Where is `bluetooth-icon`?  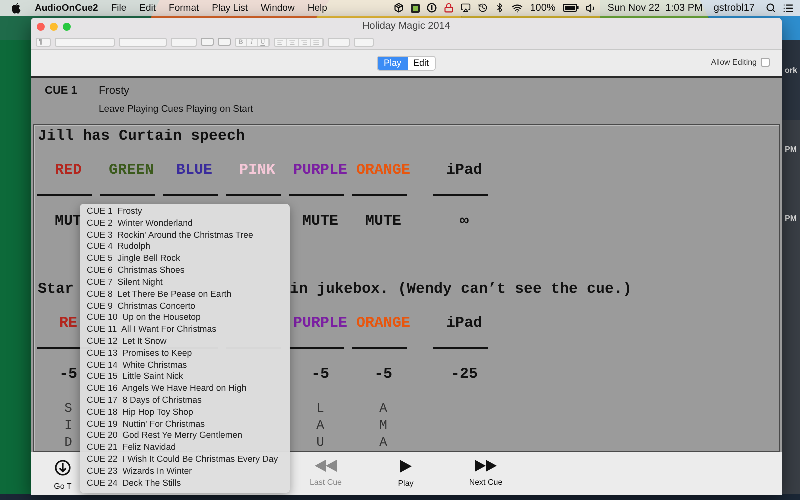
bluetooth-icon is located at coordinates (500, 8).